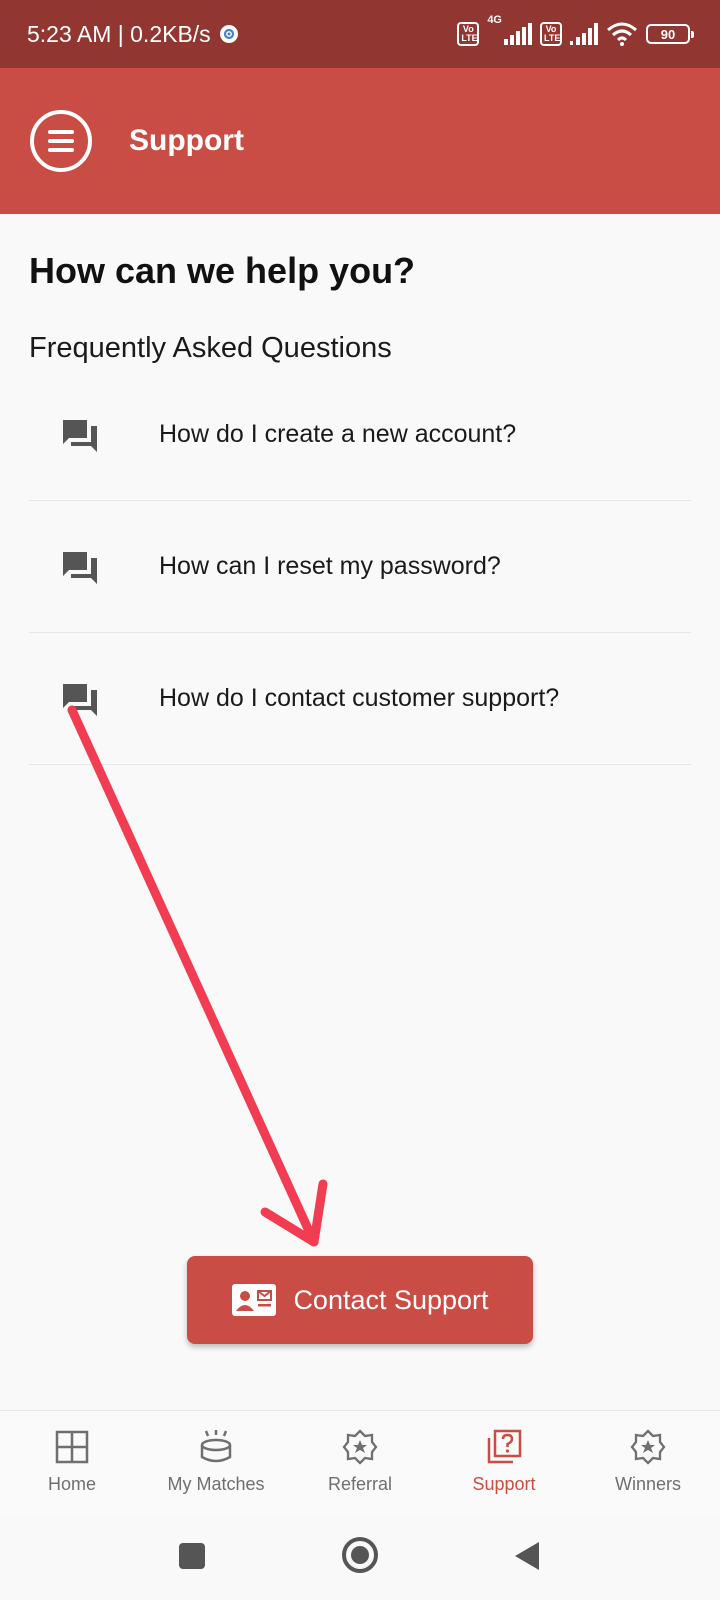  I want to click on signal-icon, so click(518, 34).